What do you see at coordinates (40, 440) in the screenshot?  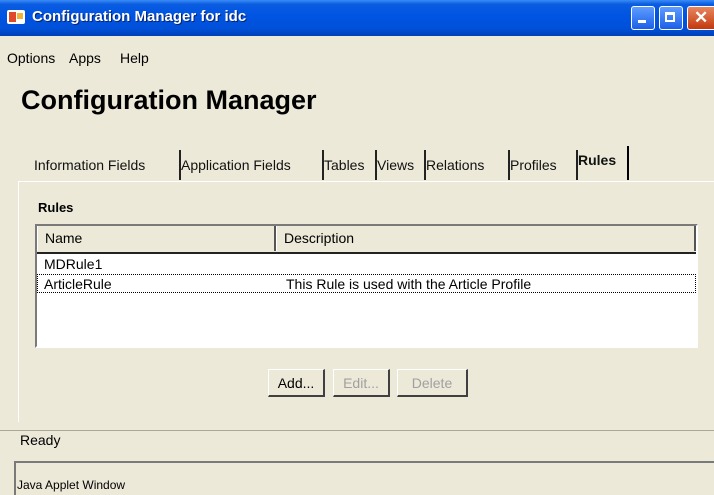 I see `status-text: Ready` at bounding box center [40, 440].